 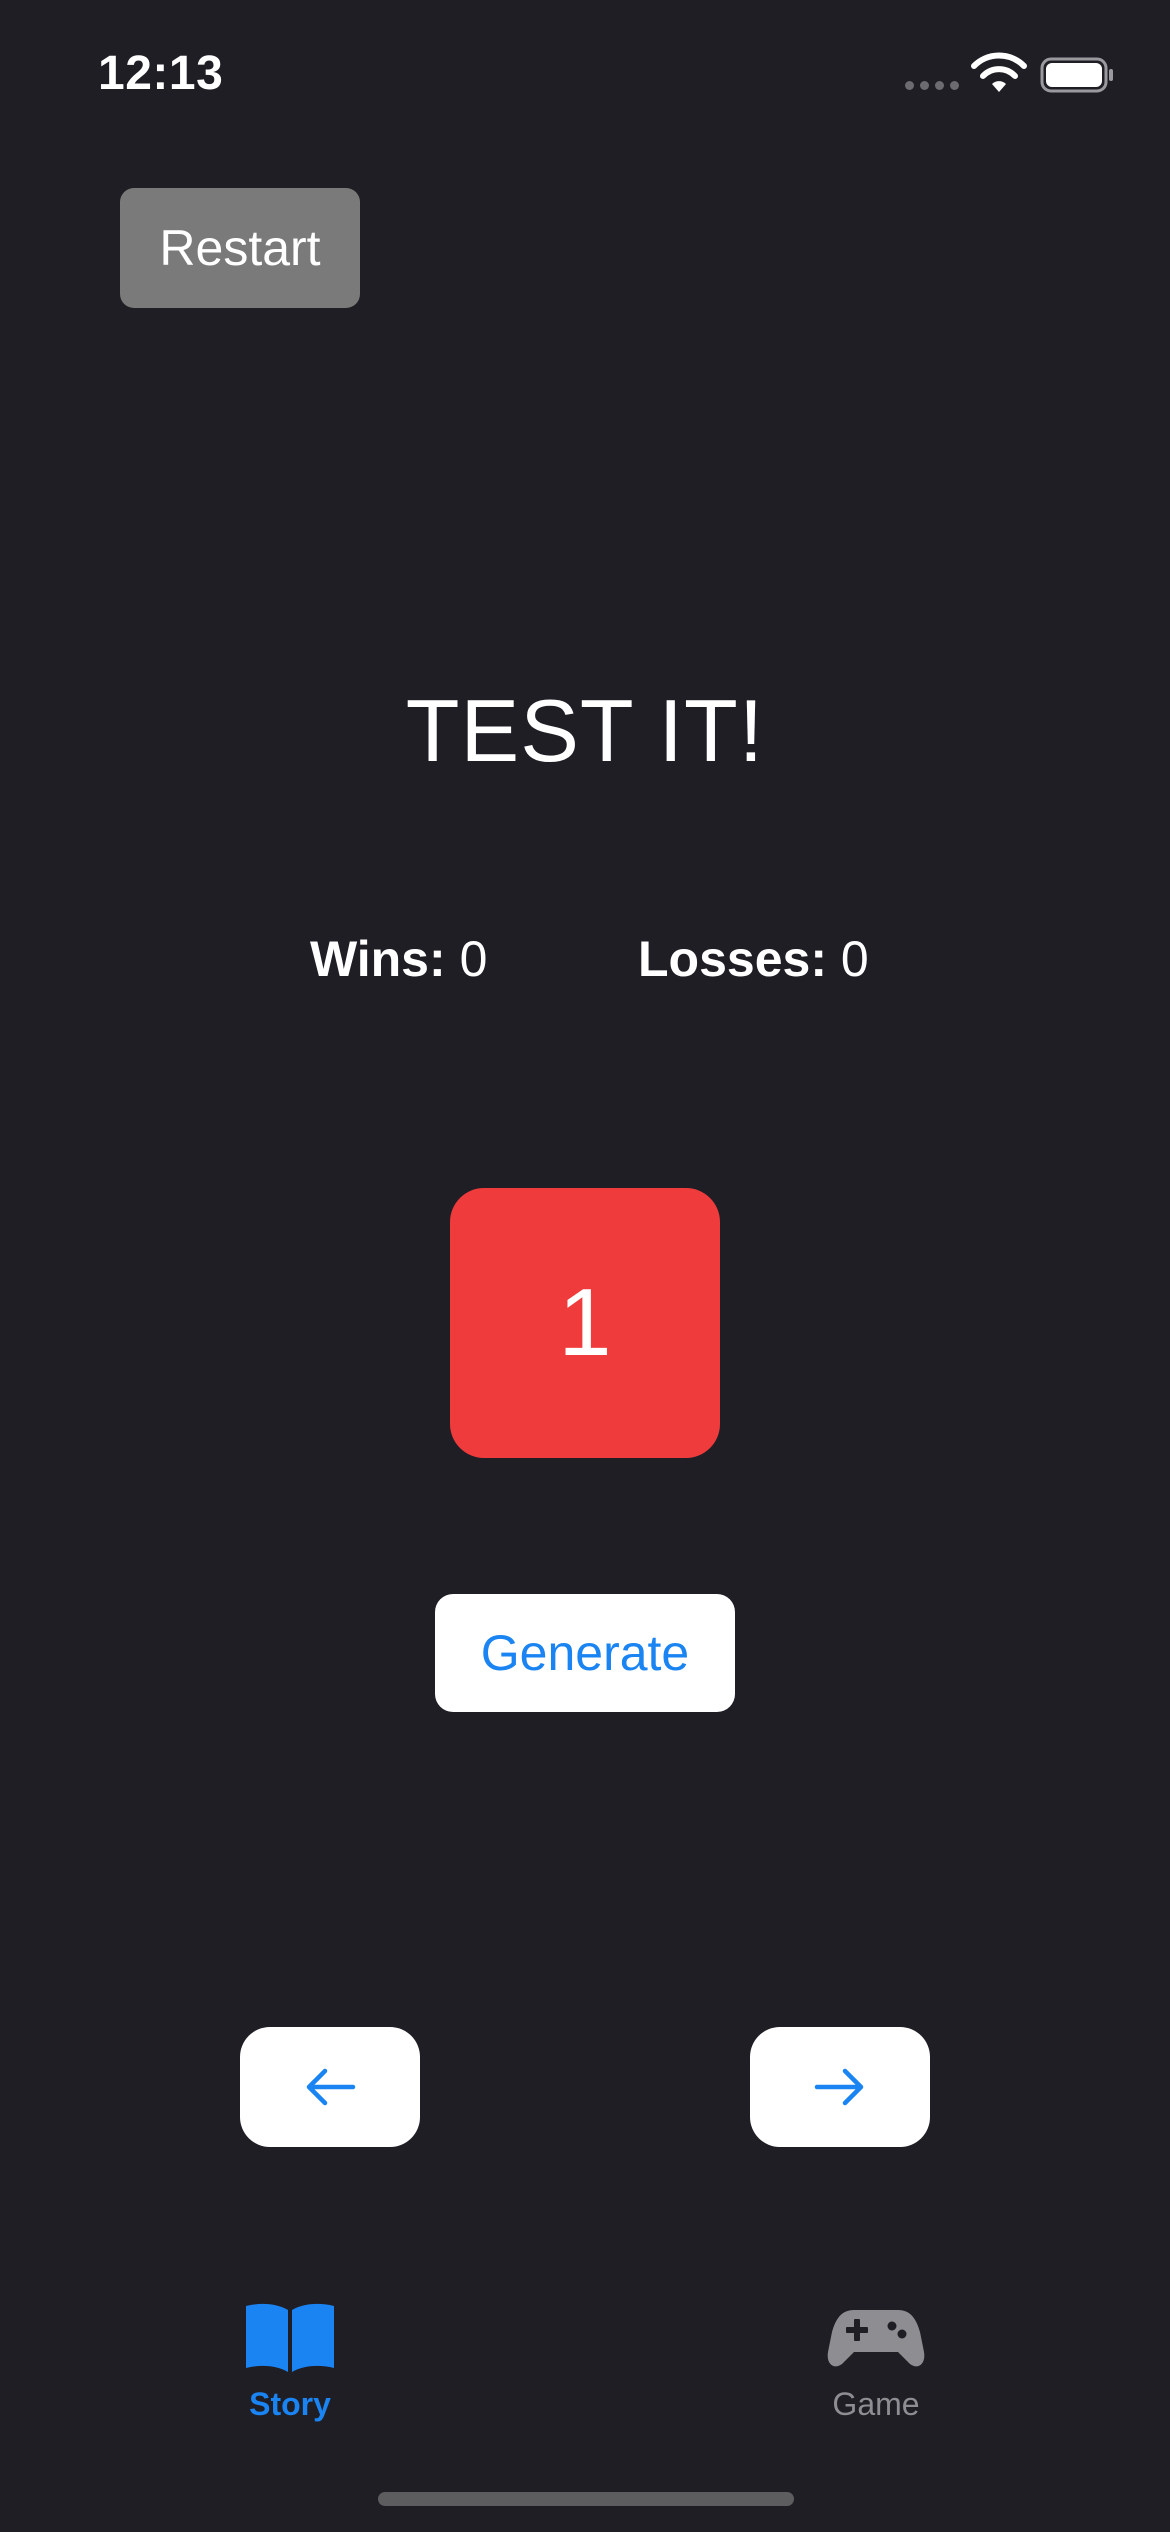 I want to click on generate-button: Generate, so click(x=585, y=1653).